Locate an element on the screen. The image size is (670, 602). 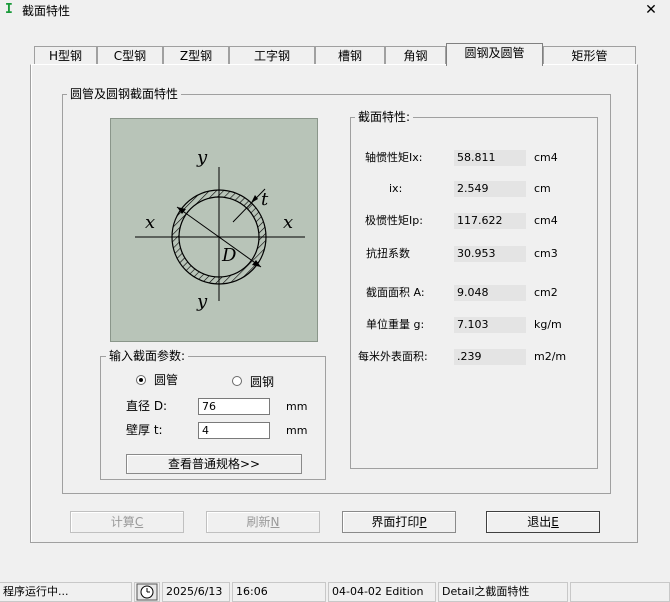
prop-unit-ip: cm4 is located at coordinates (546, 220).